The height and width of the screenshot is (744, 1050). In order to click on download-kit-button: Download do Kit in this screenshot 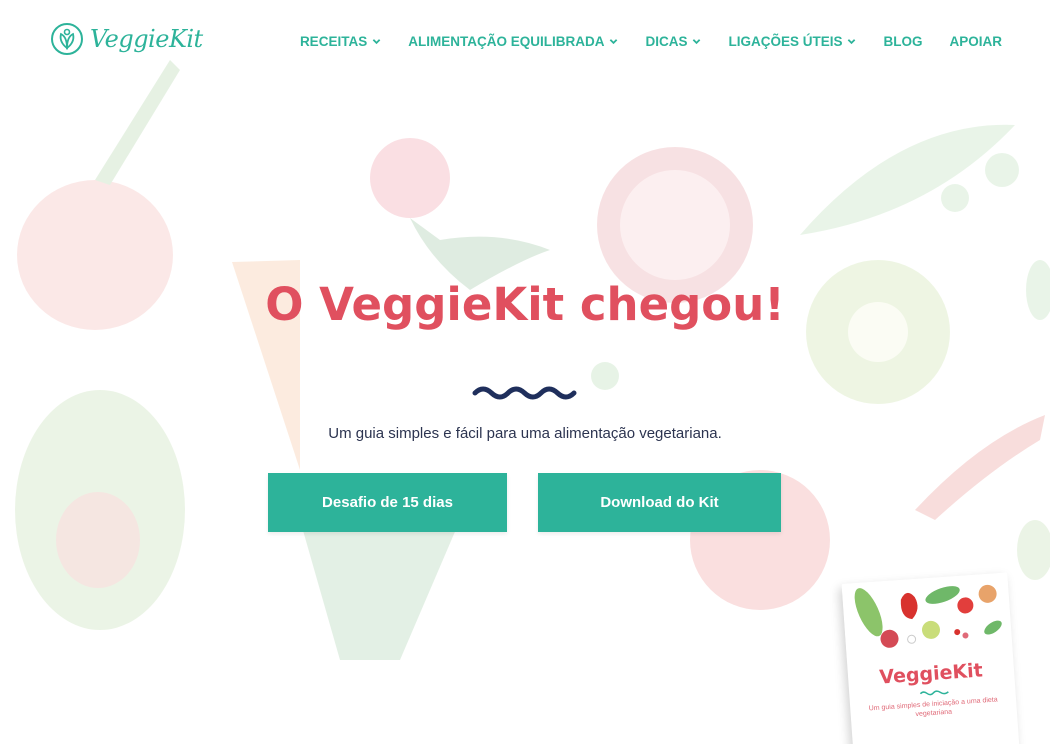, I will do `click(659, 502)`.